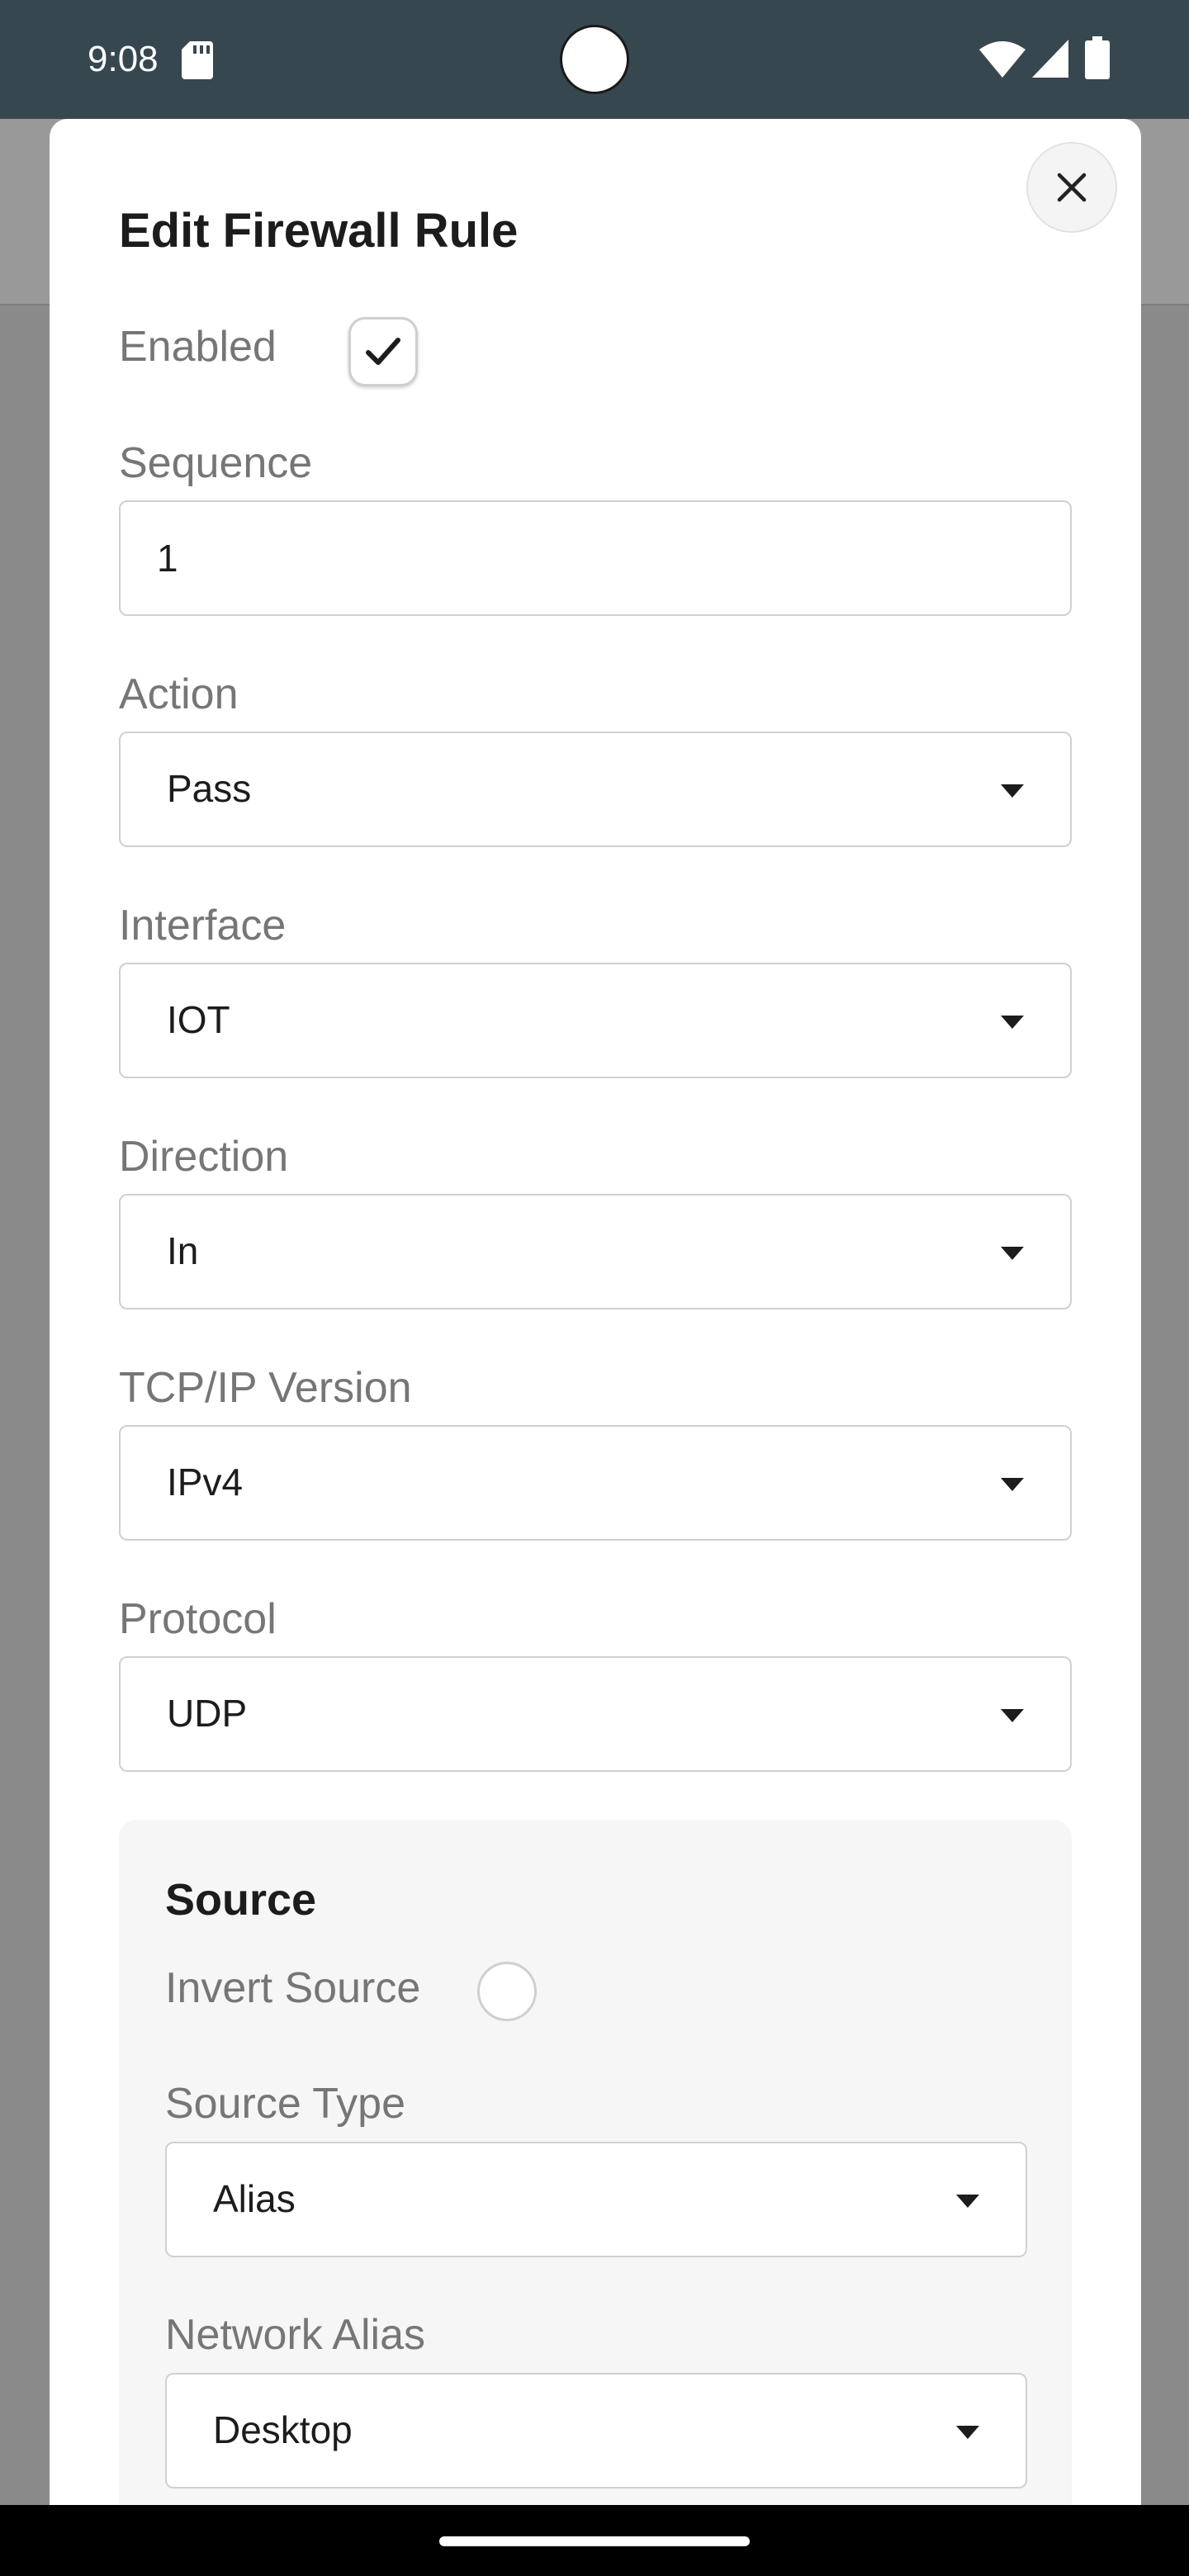 The width and height of the screenshot is (1189, 2576). I want to click on network-alias-value: Desktop, so click(283, 2429).